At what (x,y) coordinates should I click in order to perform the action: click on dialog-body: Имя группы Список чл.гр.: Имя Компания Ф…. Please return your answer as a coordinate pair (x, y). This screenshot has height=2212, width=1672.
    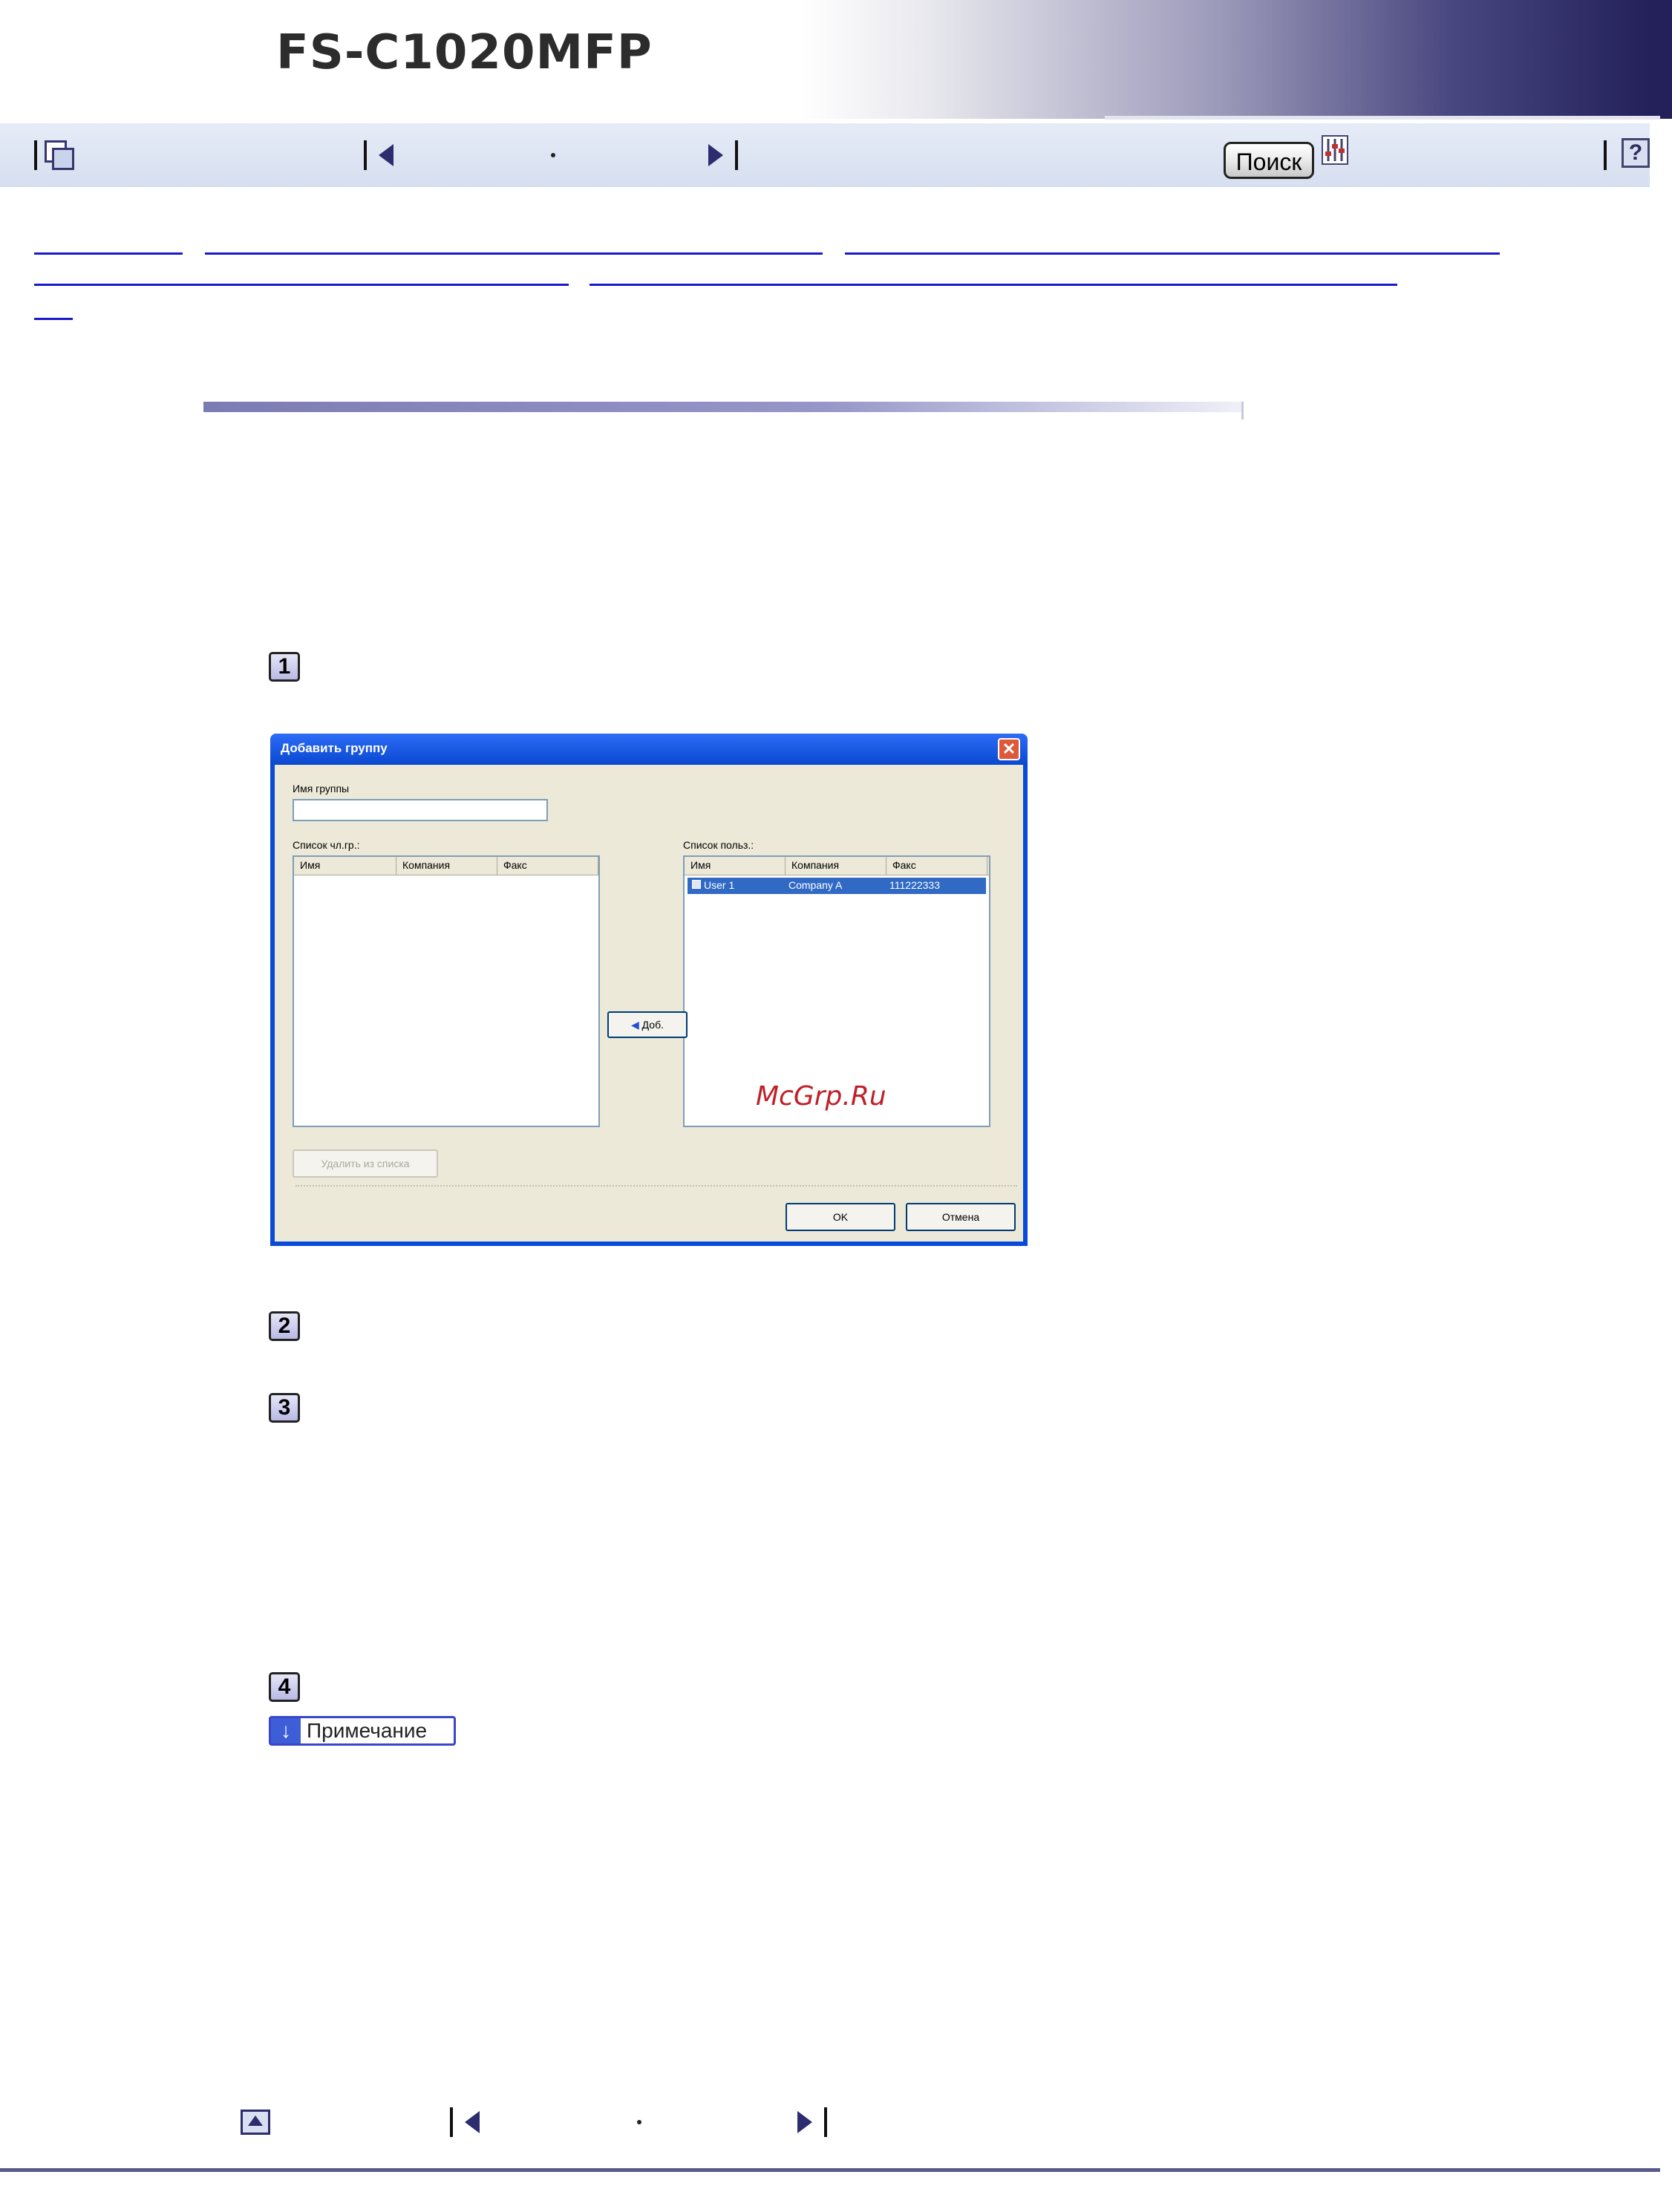
    Looking at the image, I should click on (649, 1004).